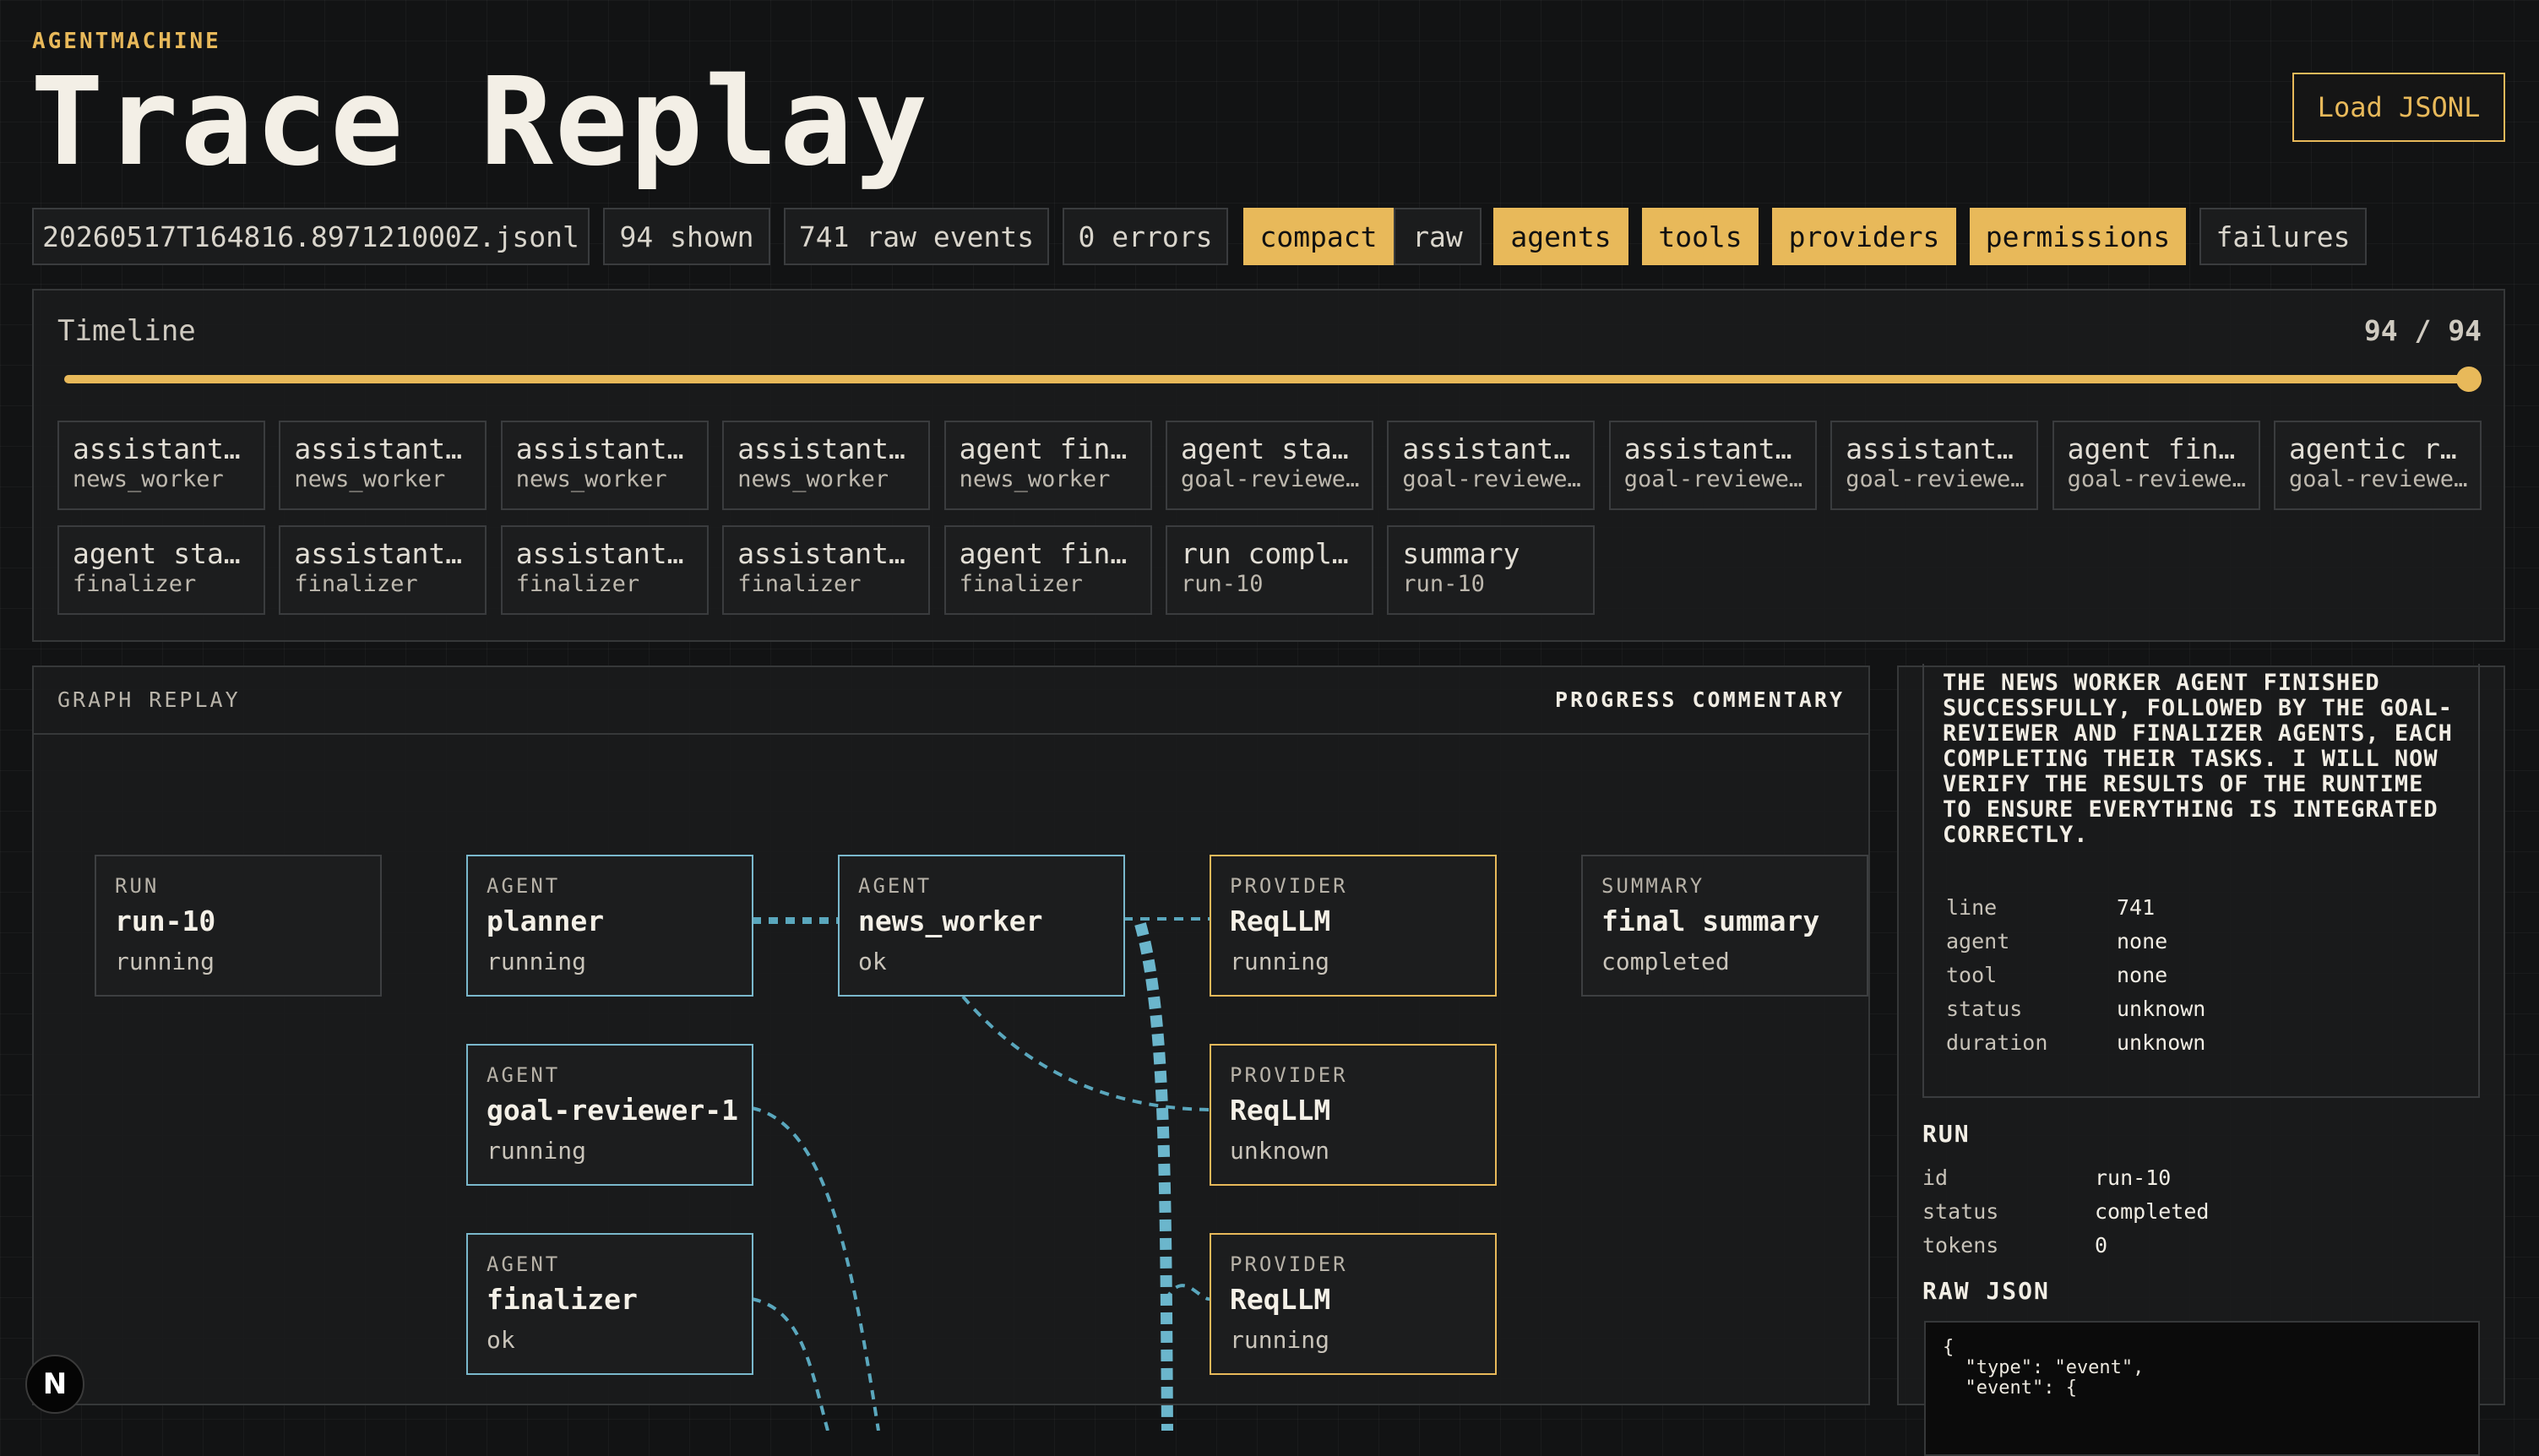 This screenshot has width=2539, height=1456. Describe the element at coordinates (1972, 975) in the screenshot. I see `event-detail-key: tool` at that location.